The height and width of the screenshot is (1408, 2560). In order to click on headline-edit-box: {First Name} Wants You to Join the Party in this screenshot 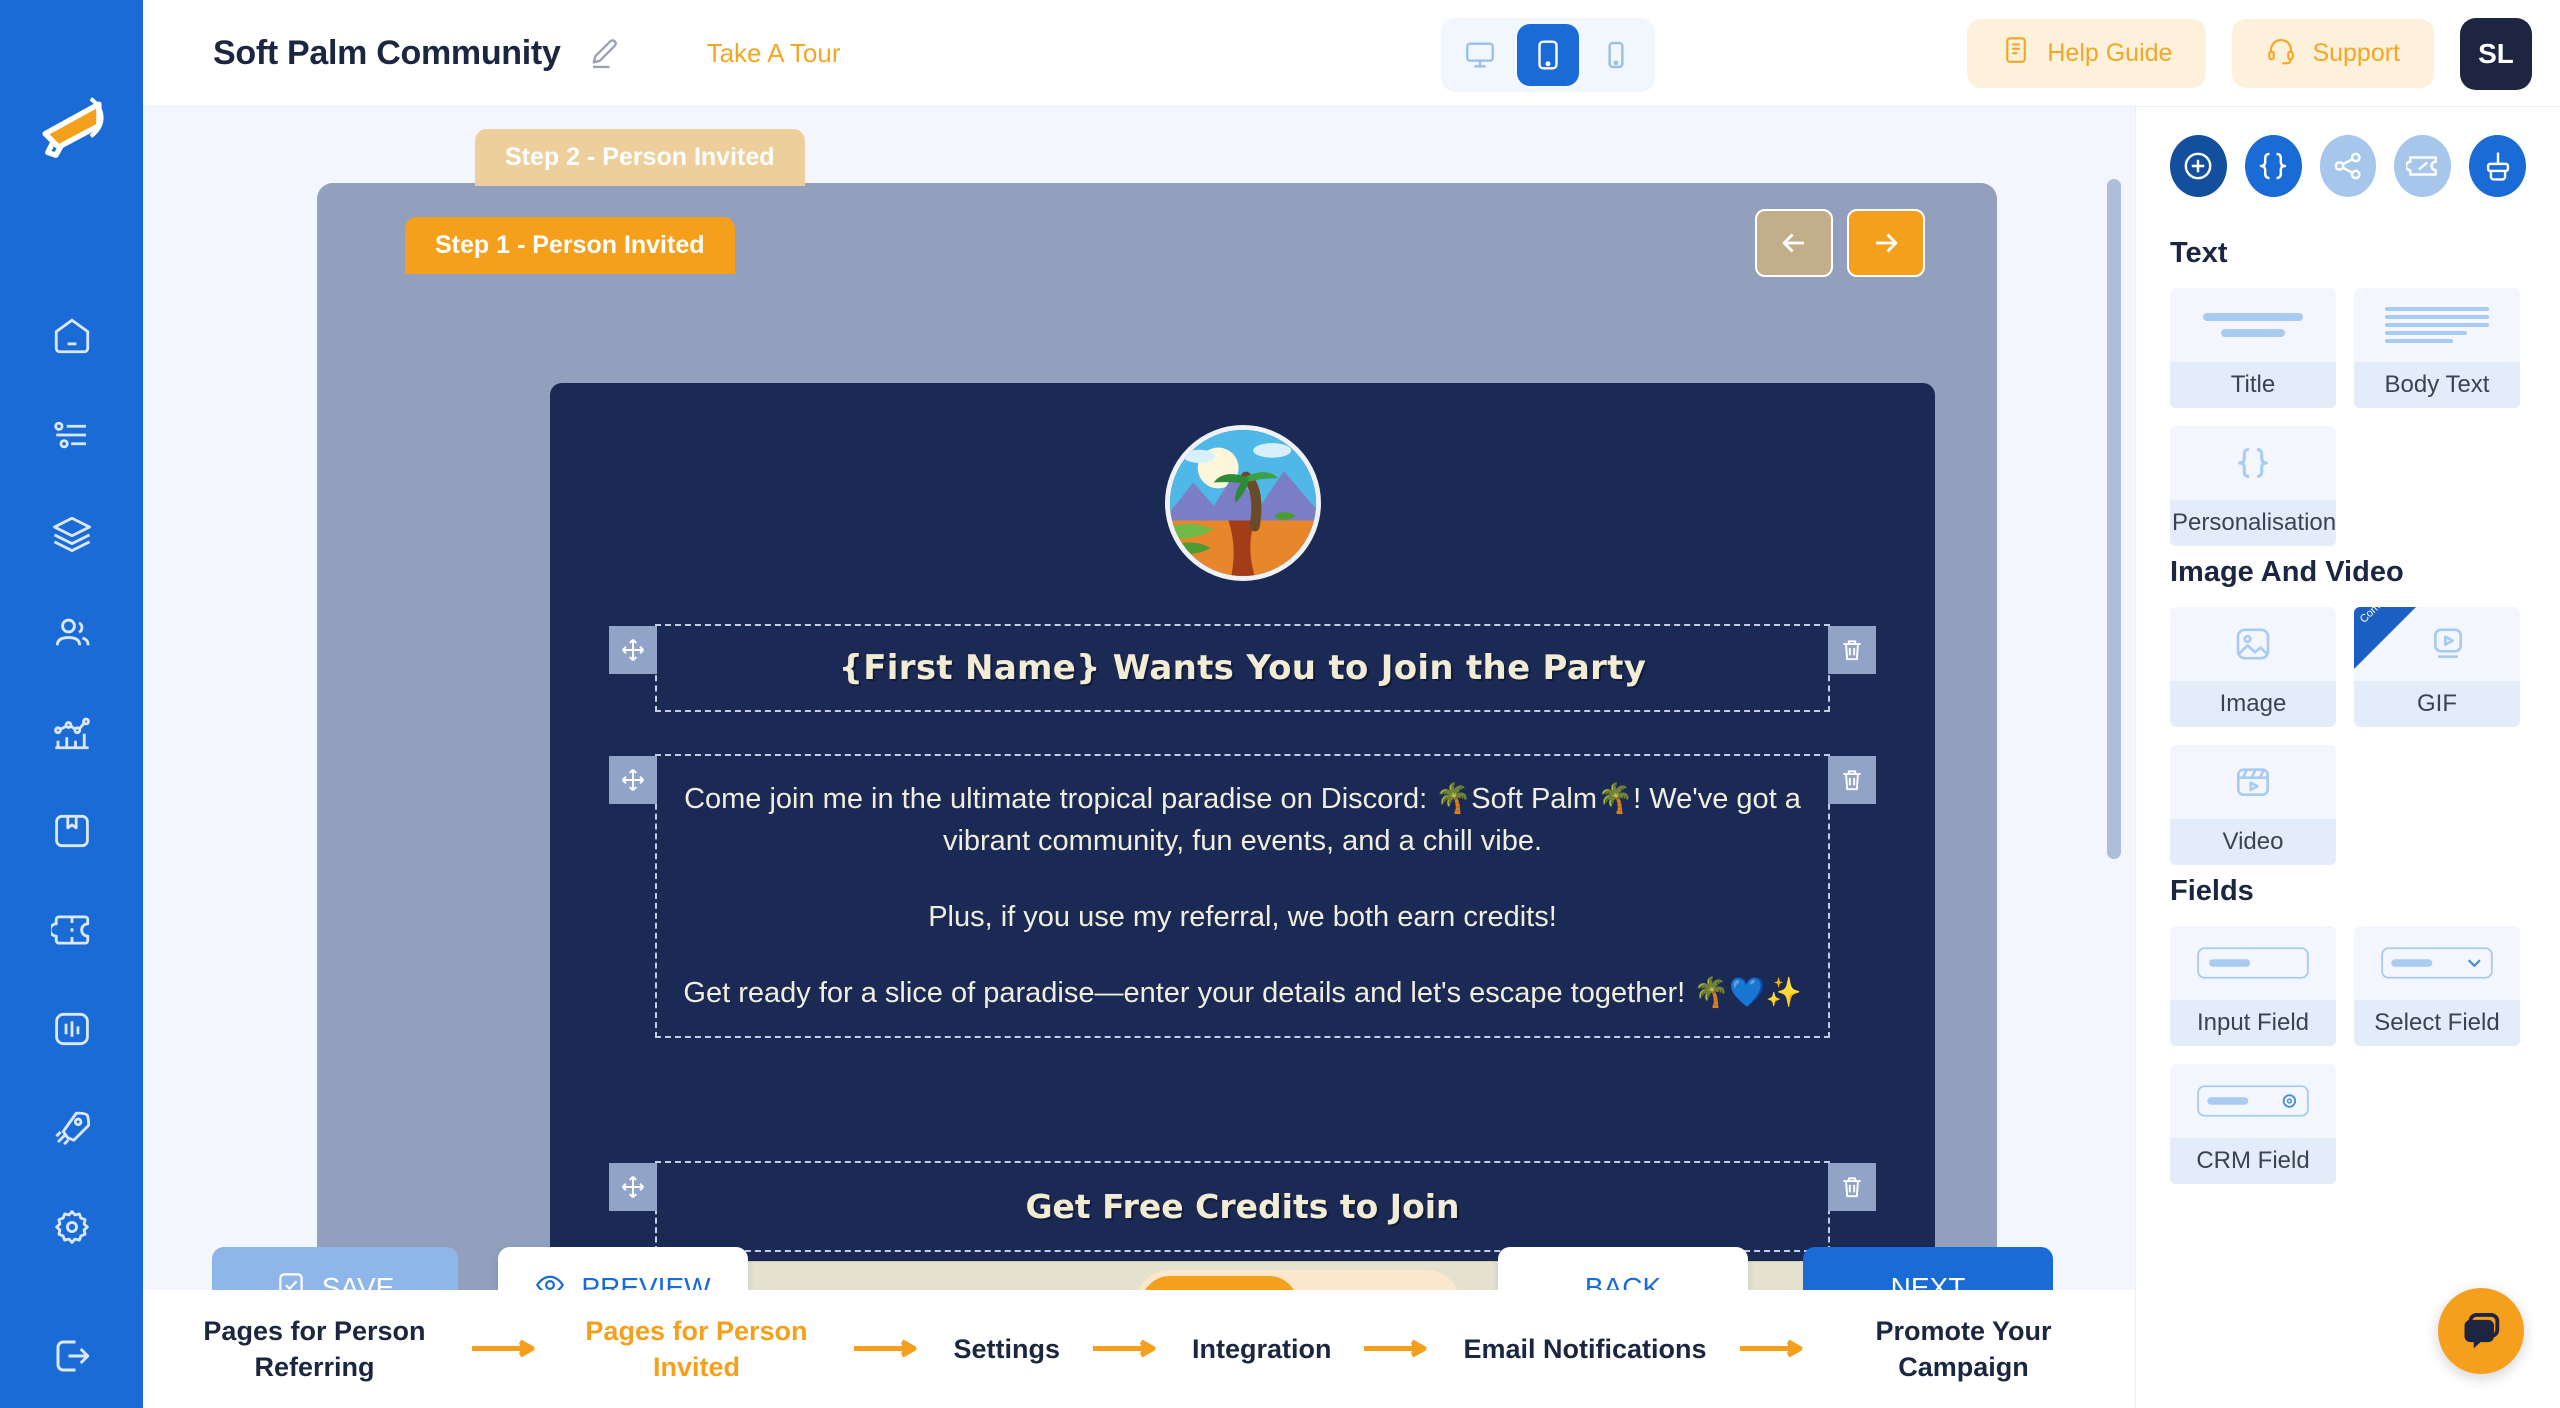, I will do `click(1242, 668)`.